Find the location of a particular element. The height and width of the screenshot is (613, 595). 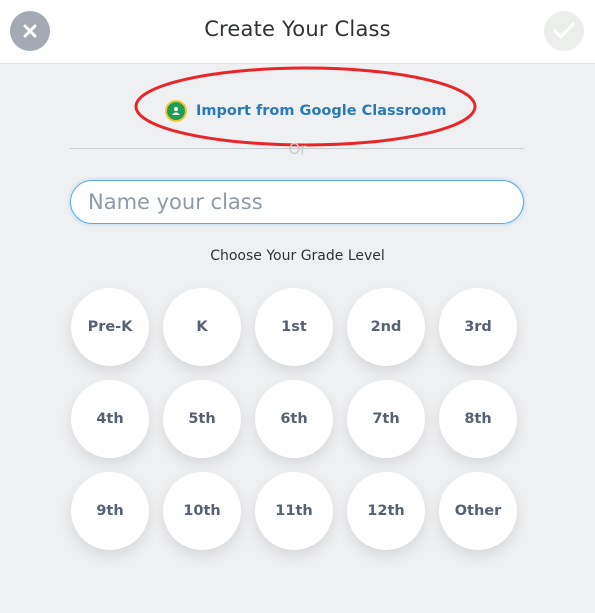

class-name-input is located at coordinates (297, 202).